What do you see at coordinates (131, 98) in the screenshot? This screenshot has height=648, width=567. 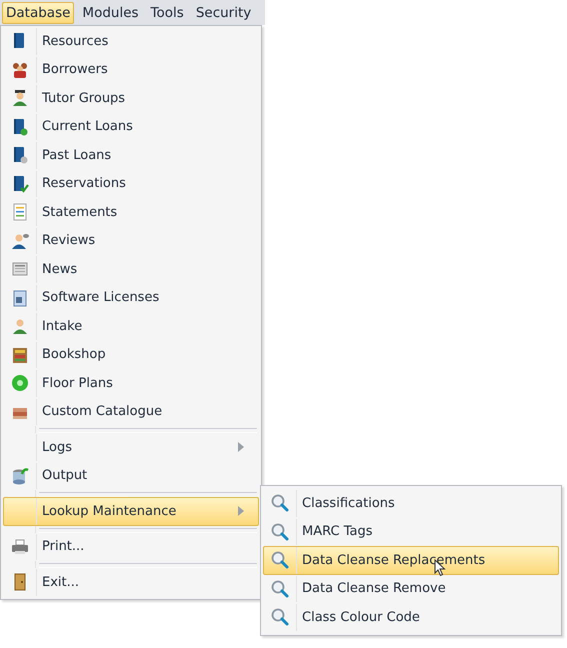 I see `menu-item: Tutor Groups` at bounding box center [131, 98].